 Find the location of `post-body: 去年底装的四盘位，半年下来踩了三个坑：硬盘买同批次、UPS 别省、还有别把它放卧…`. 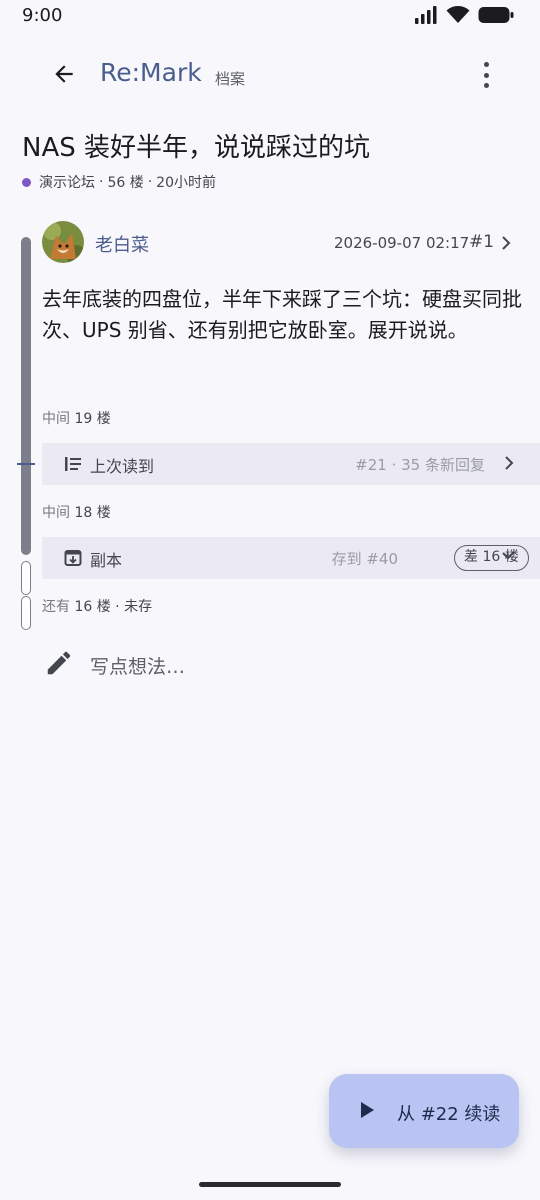

post-body: 去年底装的四盘位，半年下来踩了三个坑：硬盘买同批次、UPS 别省、还有别把它放卧… is located at coordinates (282, 314).